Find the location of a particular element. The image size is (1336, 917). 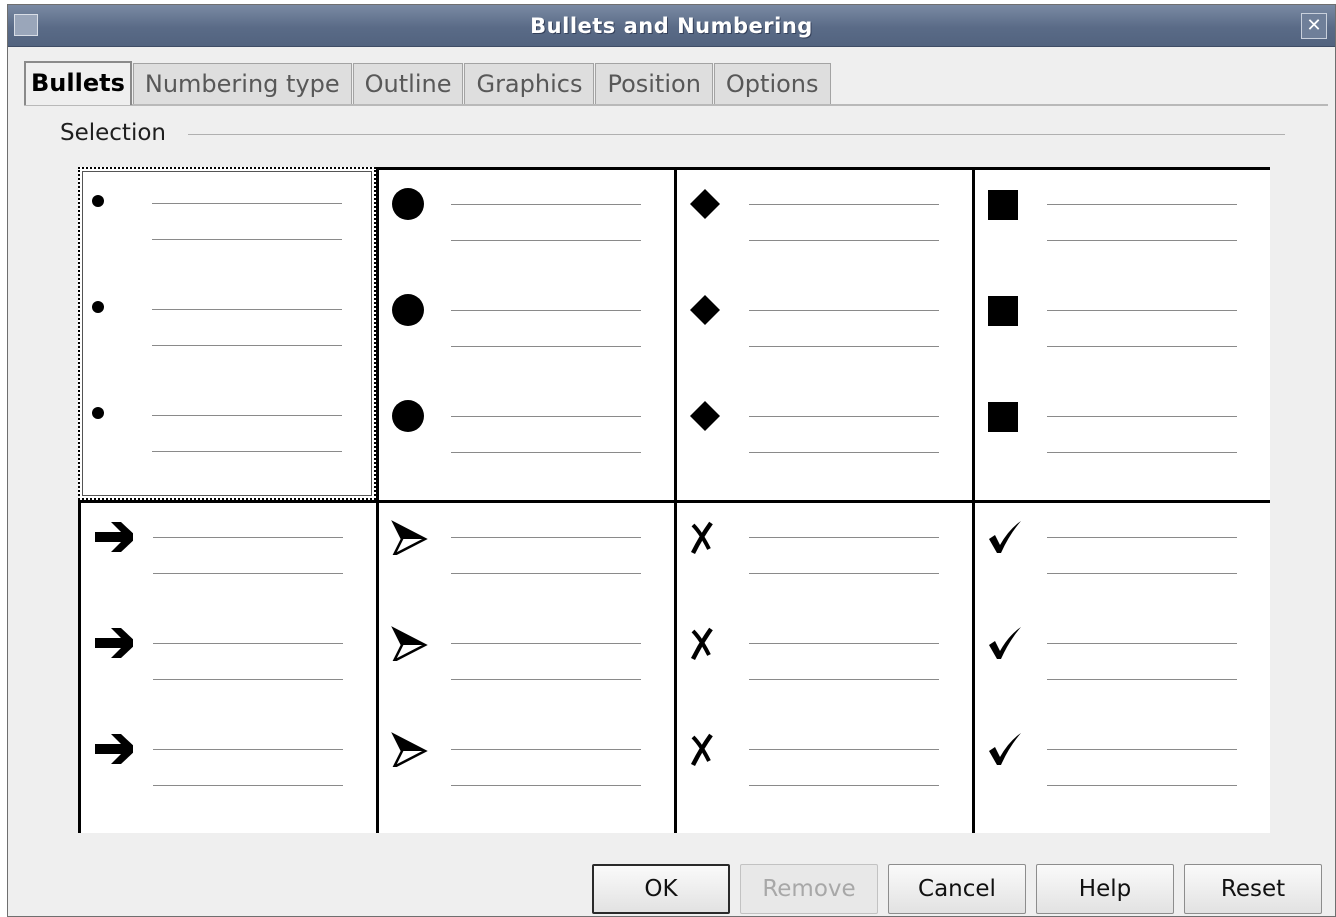

bullet-style-square is located at coordinates (1121, 333).